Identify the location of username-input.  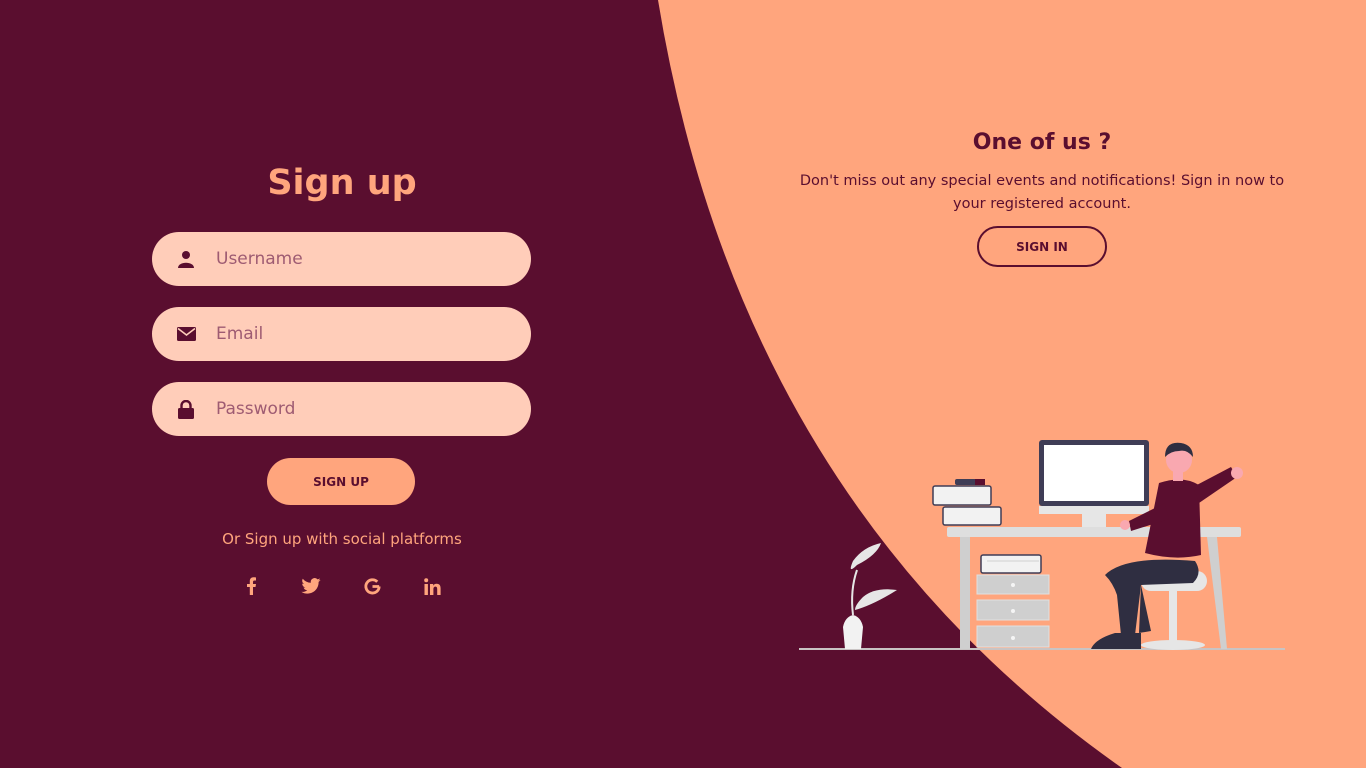
(361, 259).